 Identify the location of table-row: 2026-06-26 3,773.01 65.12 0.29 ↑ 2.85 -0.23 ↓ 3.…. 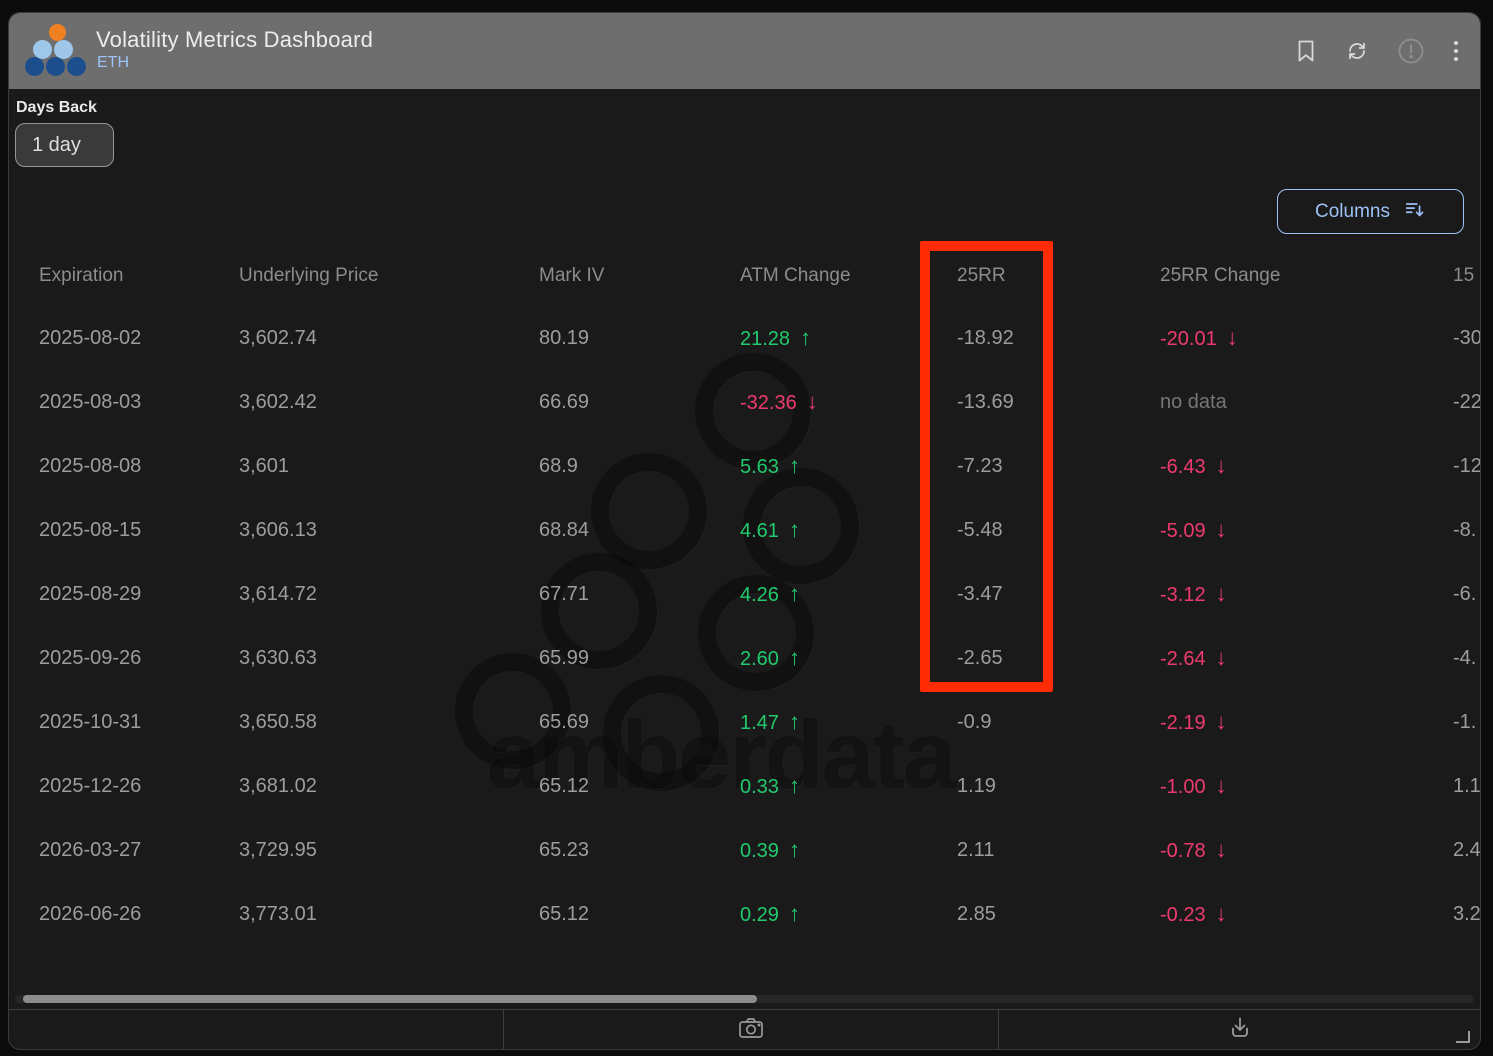
(744, 914).